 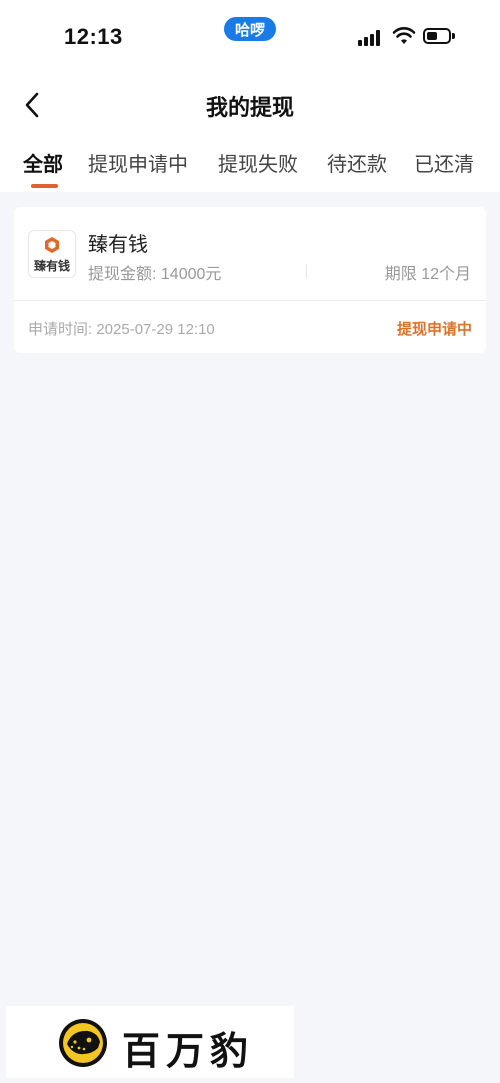 What do you see at coordinates (51, 266) in the screenshot?
I see `logo-text: 臻有钱` at bounding box center [51, 266].